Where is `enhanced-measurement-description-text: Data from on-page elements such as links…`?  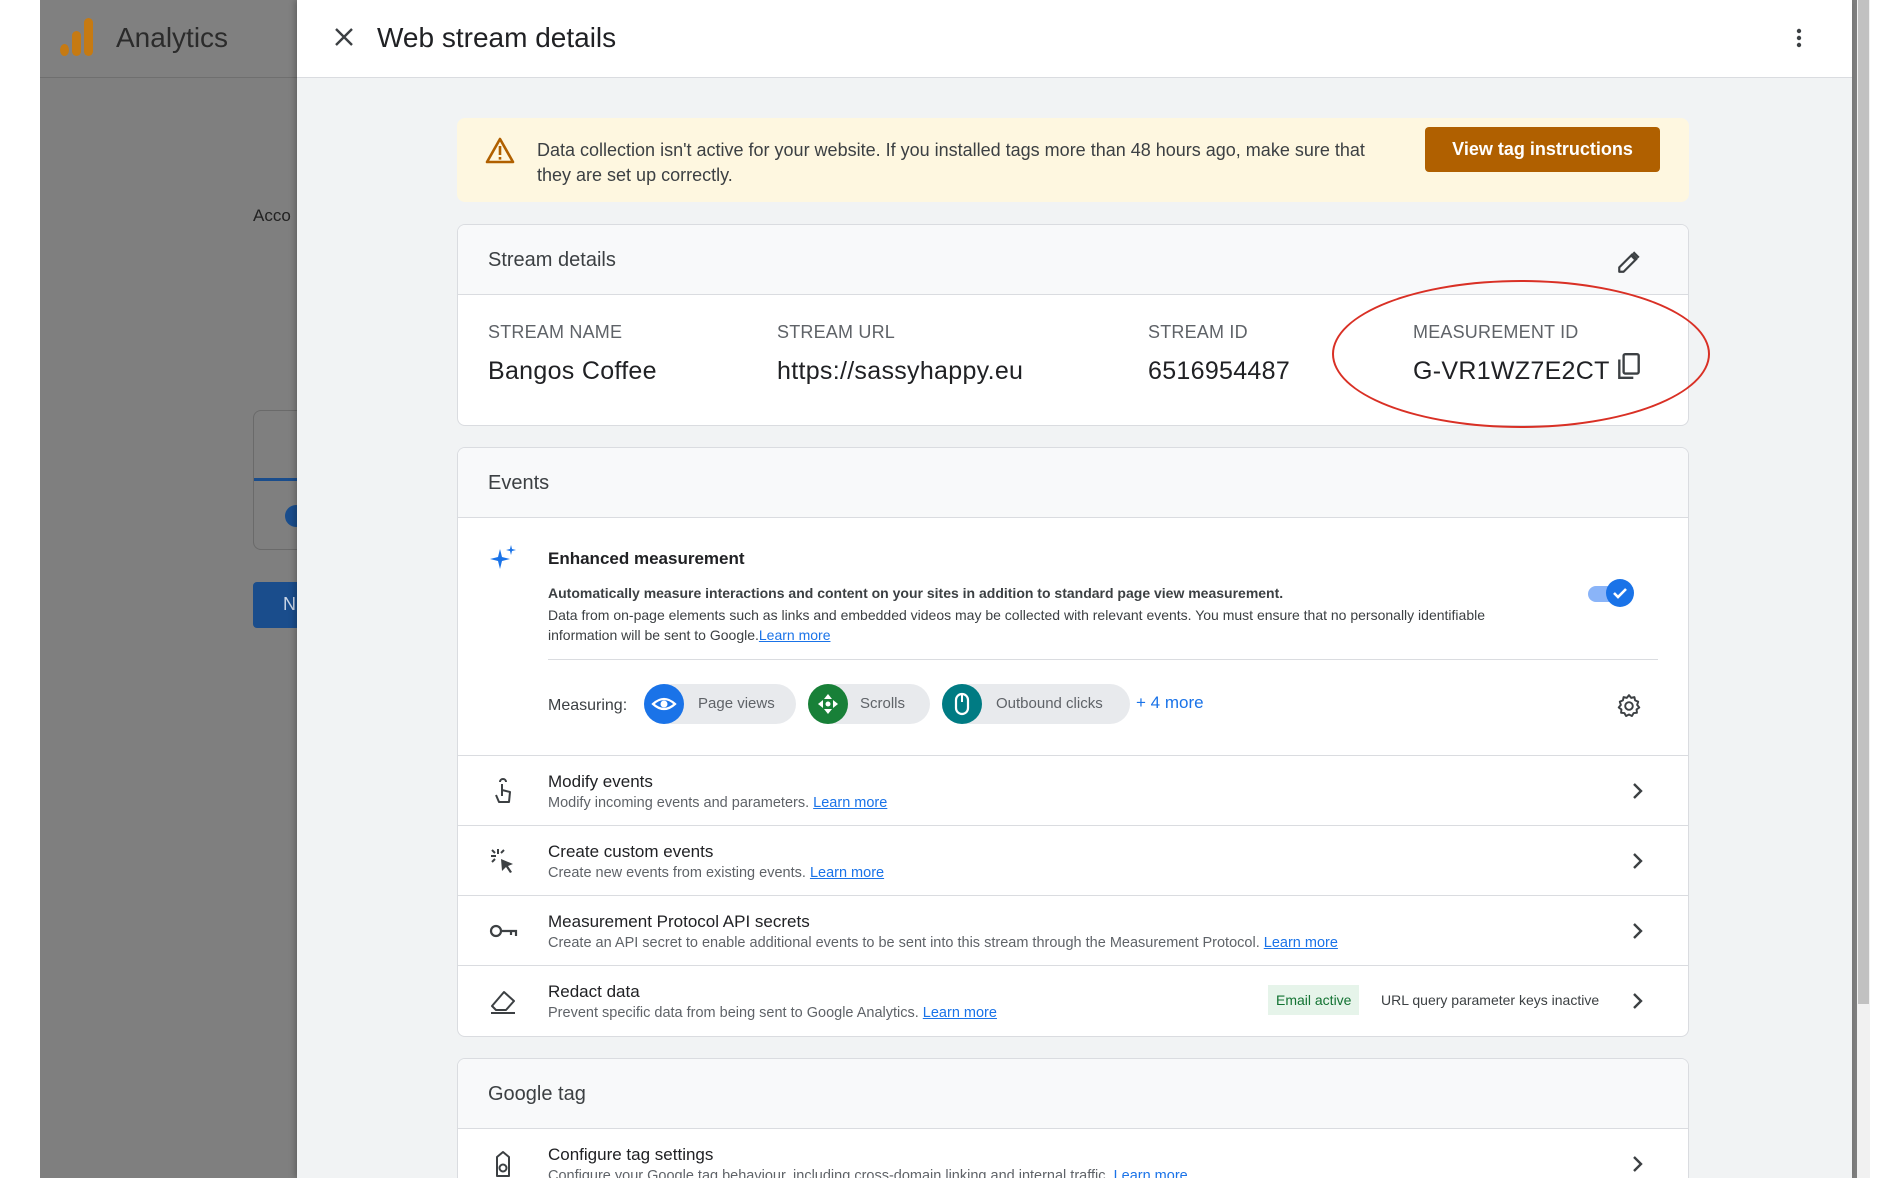
enhanced-measurement-description-text: Data from on-page elements such as links… is located at coordinates (1016, 625).